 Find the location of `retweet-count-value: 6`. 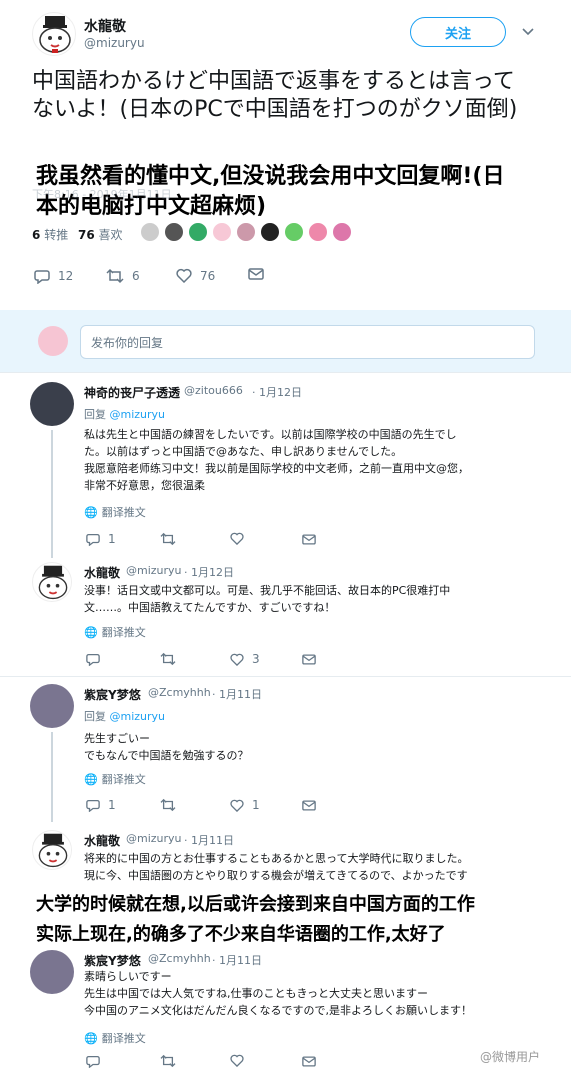

retweet-count-value: 6 is located at coordinates (36, 235).